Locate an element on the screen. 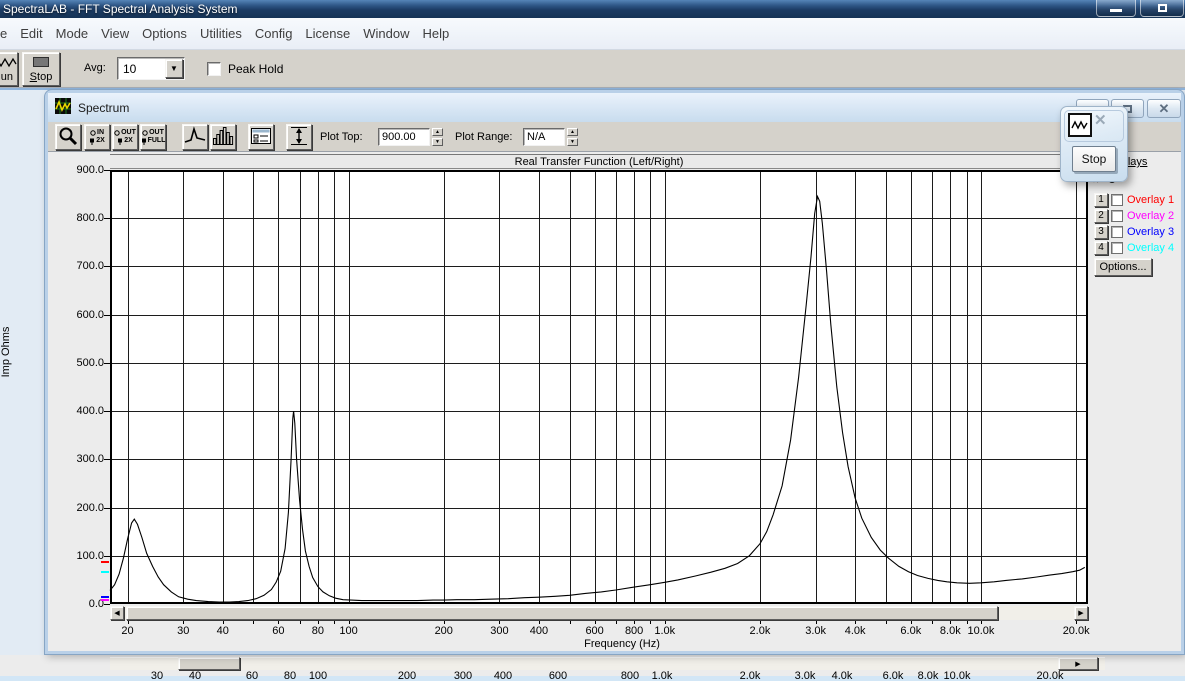  vscale-icon is located at coordinates (299, 137).